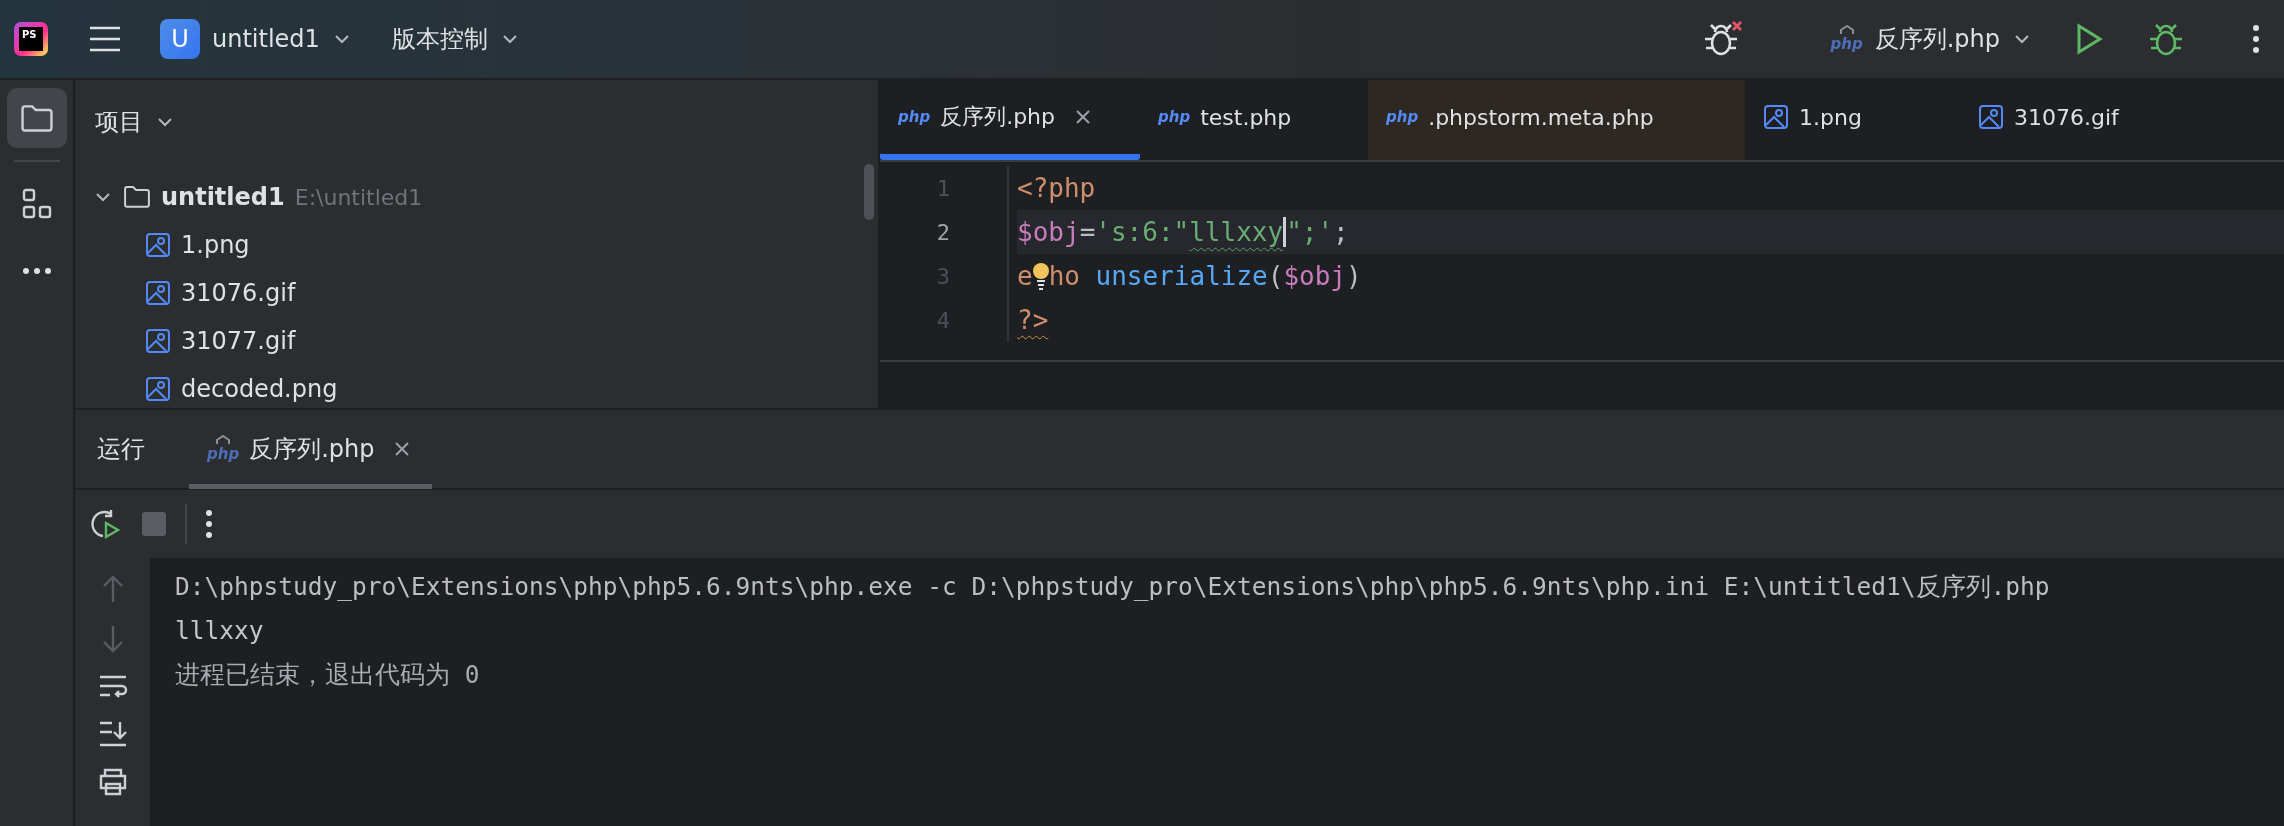 This screenshot has width=2284, height=826. What do you see at coordinates (112, 687) in the screenshot?
I see `wrap-icon` at bounding box center [112, 687].